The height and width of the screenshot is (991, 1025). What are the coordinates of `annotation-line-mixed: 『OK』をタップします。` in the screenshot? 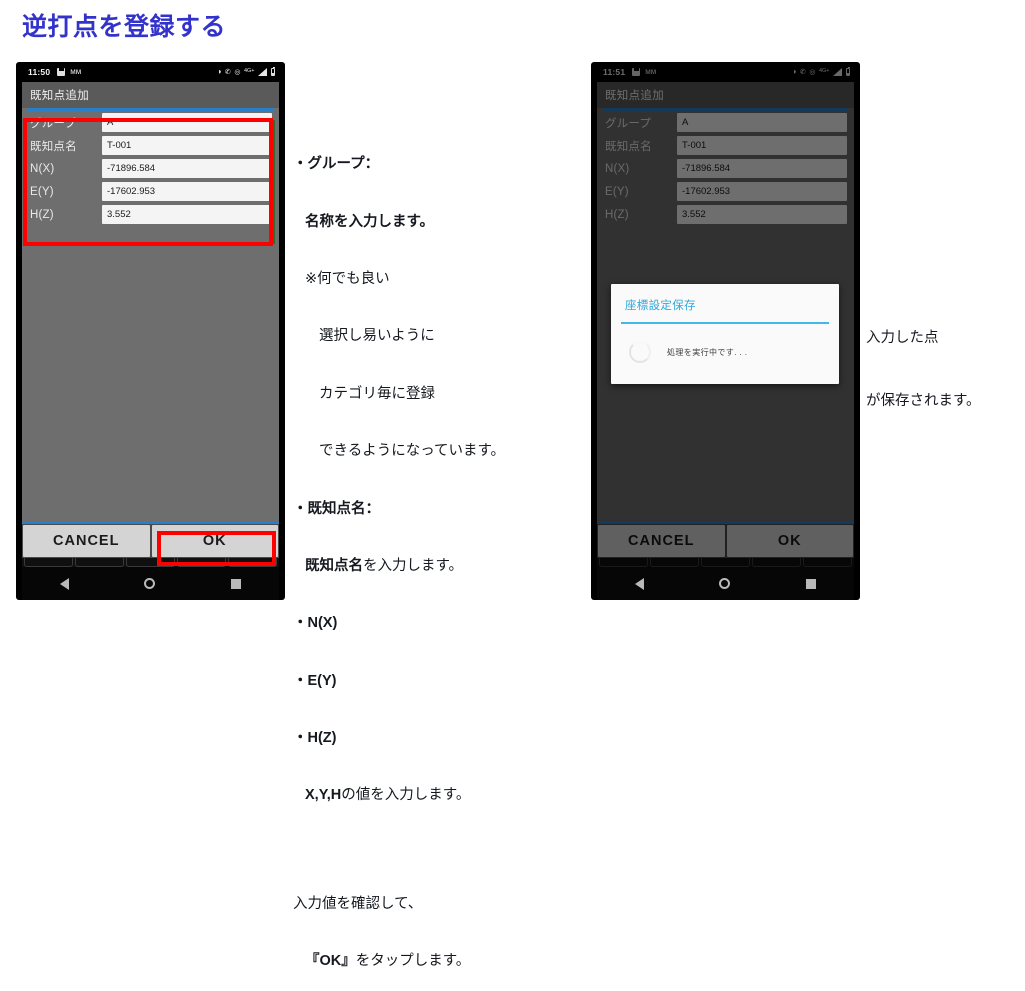 It's located at (399, 961).